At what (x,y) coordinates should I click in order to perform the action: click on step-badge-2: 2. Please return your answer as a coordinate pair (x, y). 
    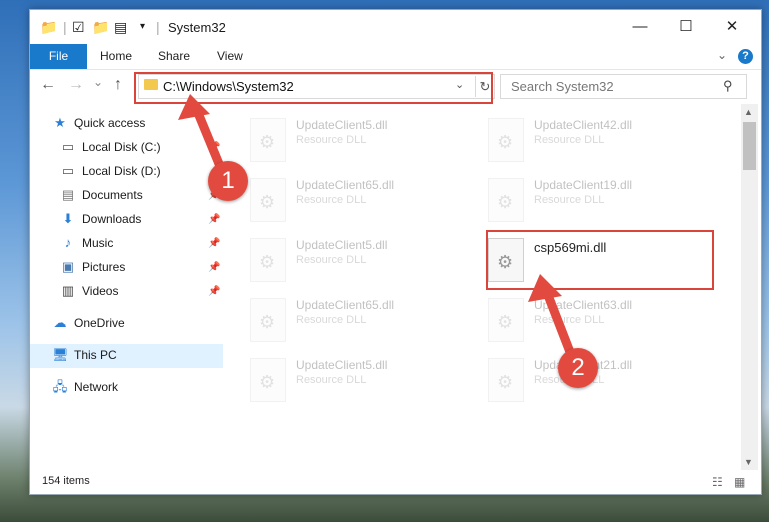
    Looking at the image, I should click on (578, 368).